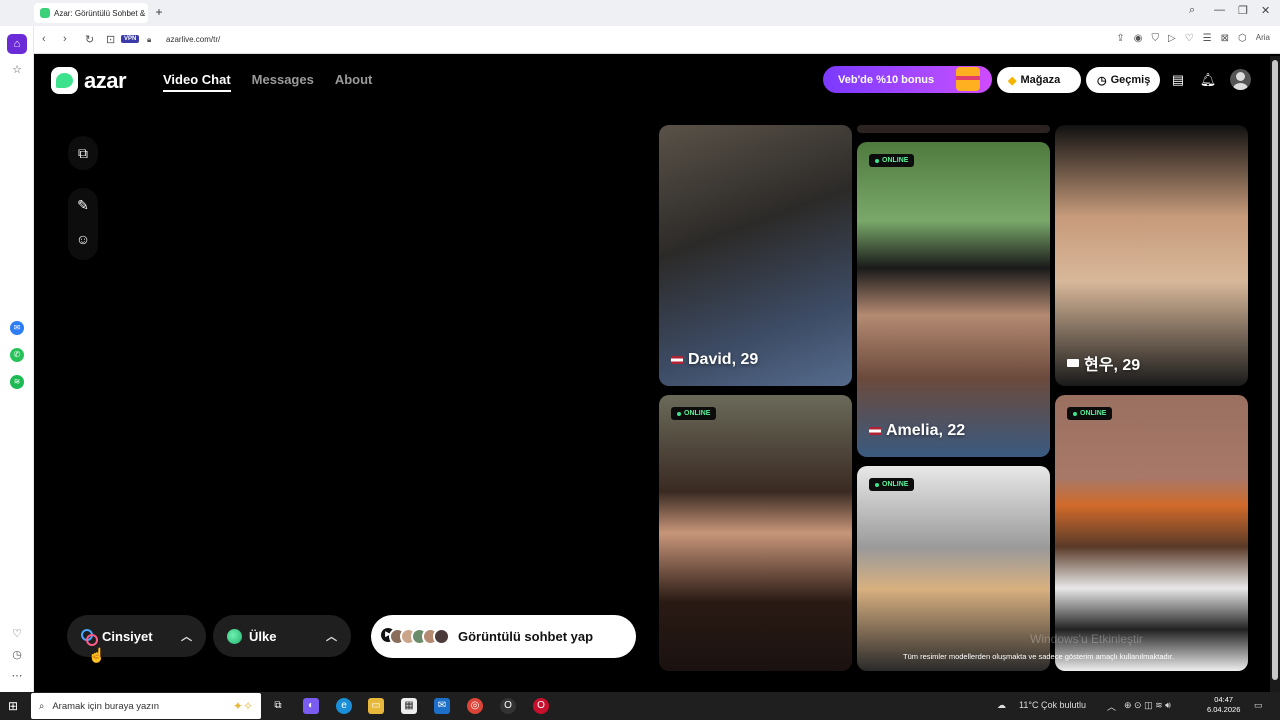 This screenshot has height=720, width=1280. What do you see at coordinates (1147, 705) in the screenshot?
I see `tray-app-icons: ⊕ ⊙ ◫ ≋ 🔊︎` at bounding box center [1147, 705].